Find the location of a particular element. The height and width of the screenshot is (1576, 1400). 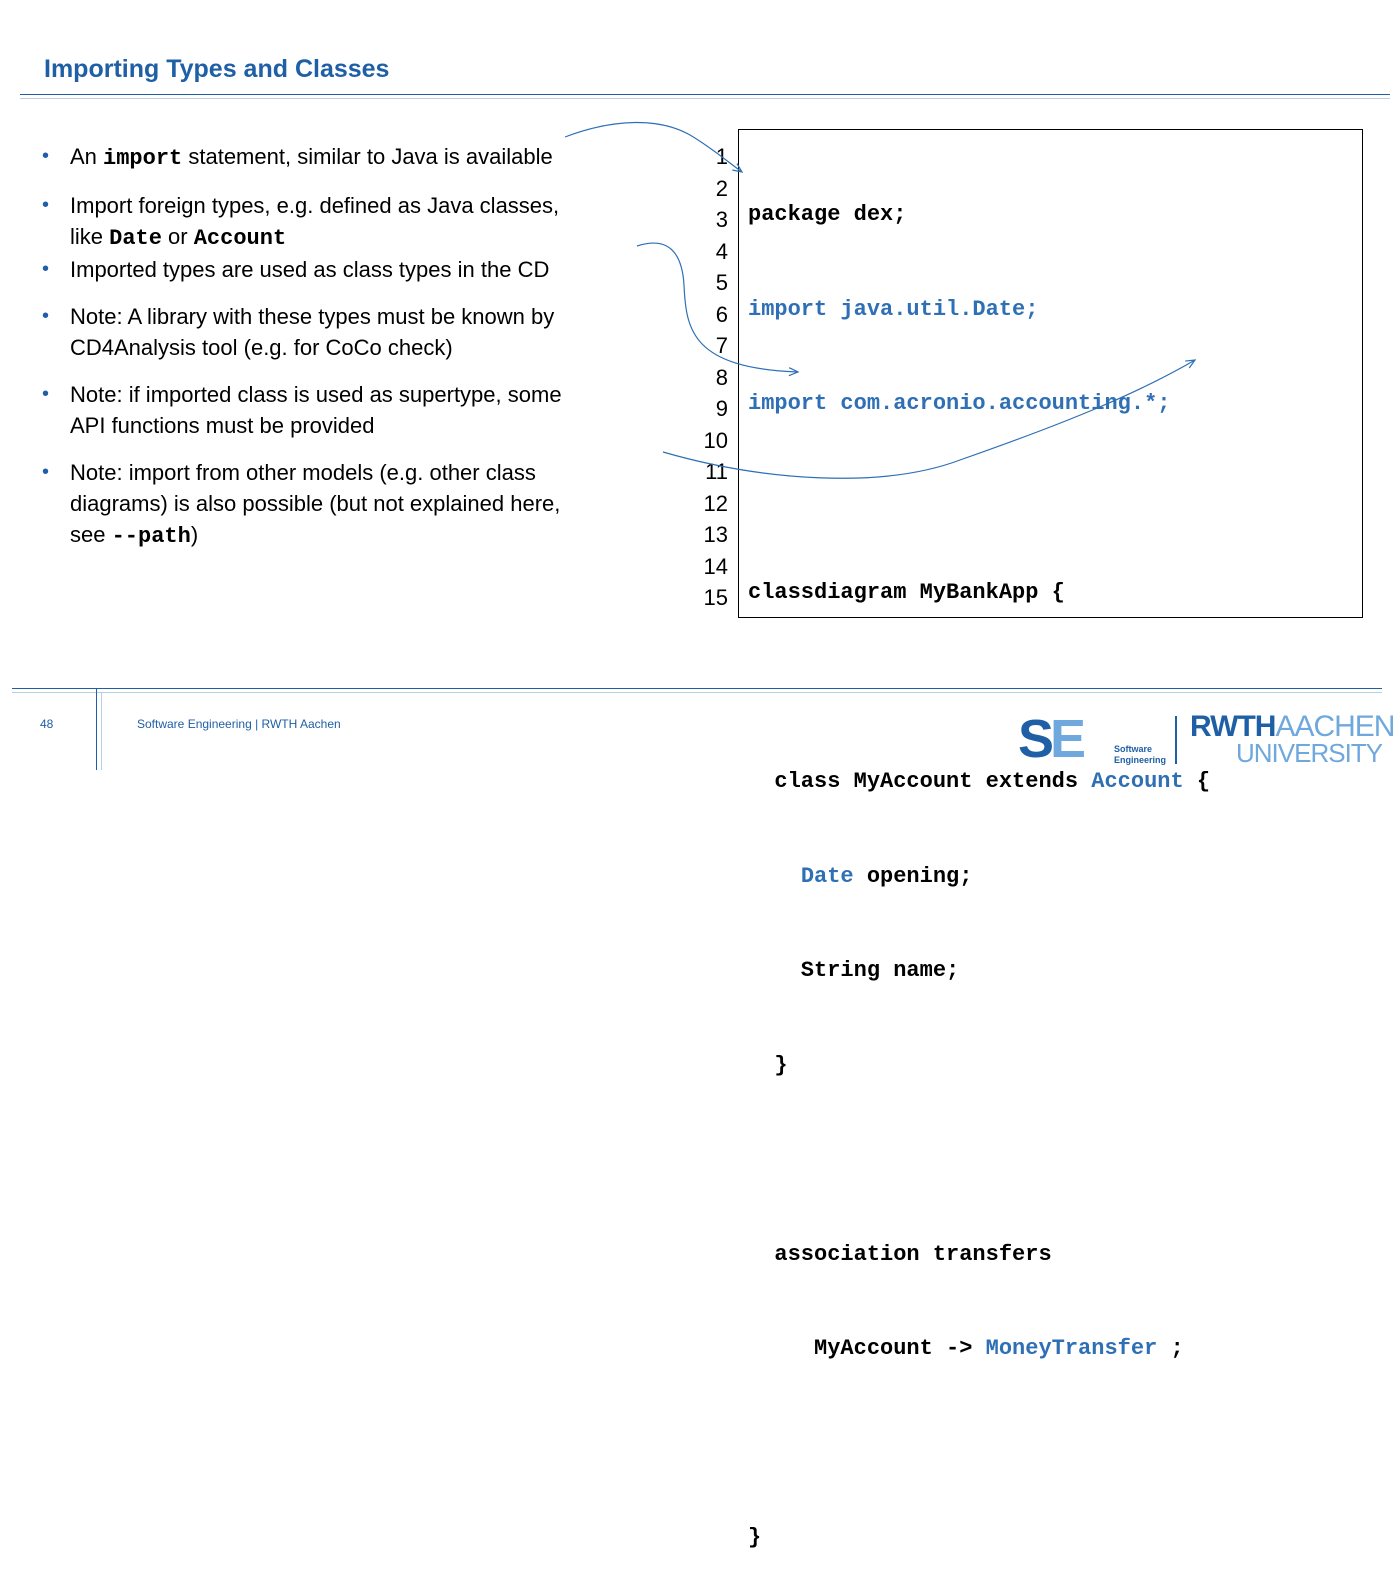

title-rule is located at coordinates (705, 94).